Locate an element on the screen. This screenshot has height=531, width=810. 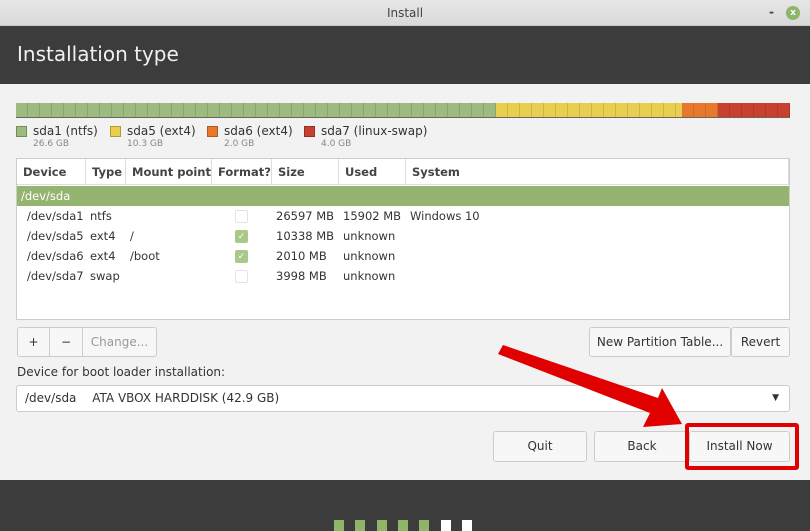
arrow-annotation is located at coordinates (590, 386).